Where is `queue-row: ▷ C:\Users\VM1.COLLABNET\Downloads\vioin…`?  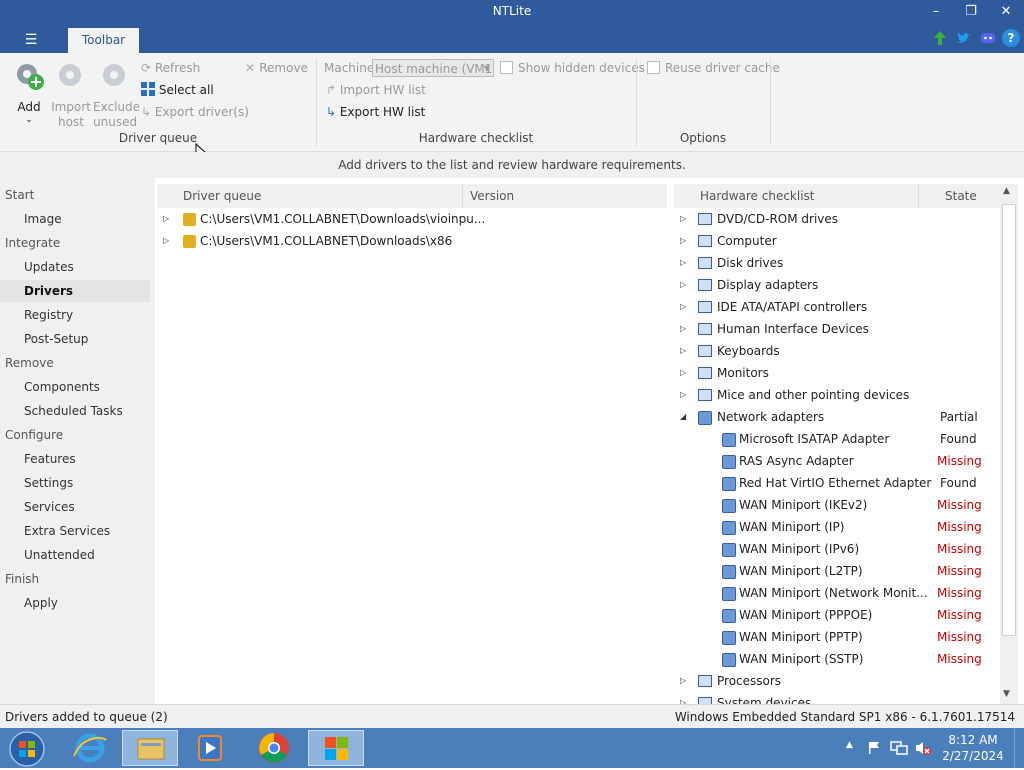
queue-row: ▷ C:\Users\VM1.COLLABNET\Downloads\vioin… is located at coordinates (412, 219).